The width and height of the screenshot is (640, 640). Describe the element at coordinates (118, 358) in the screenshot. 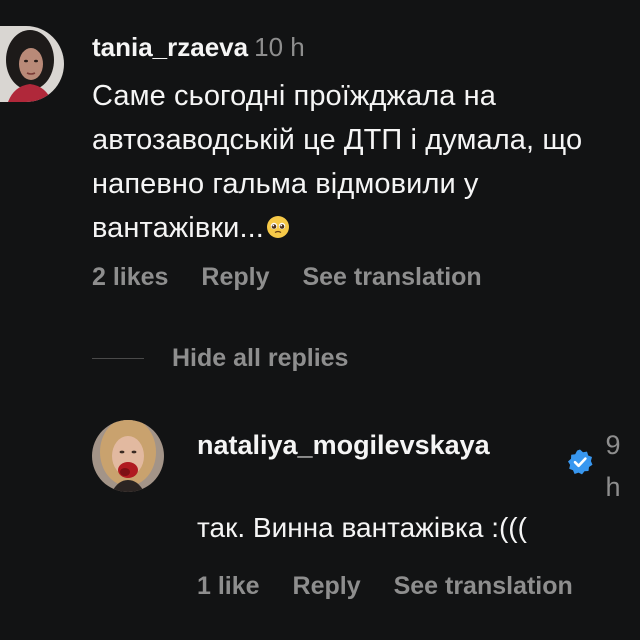

I see `replies-divider` at that location.